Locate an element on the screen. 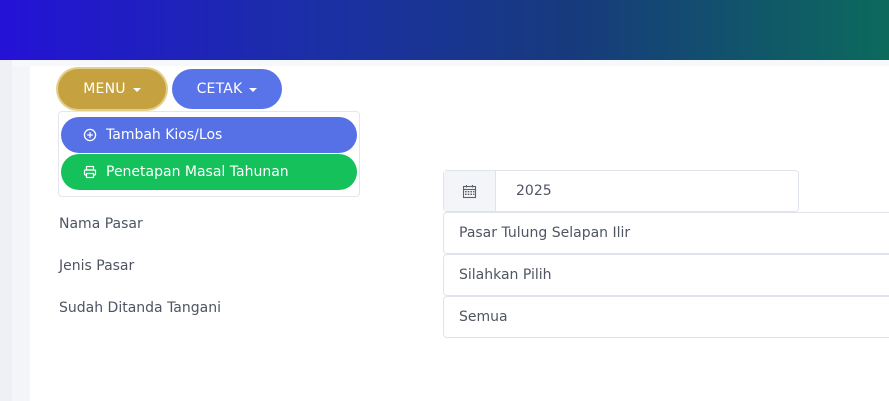 The image size is (889, 401). menu-button: MENU is located at coordinates (112, 89).